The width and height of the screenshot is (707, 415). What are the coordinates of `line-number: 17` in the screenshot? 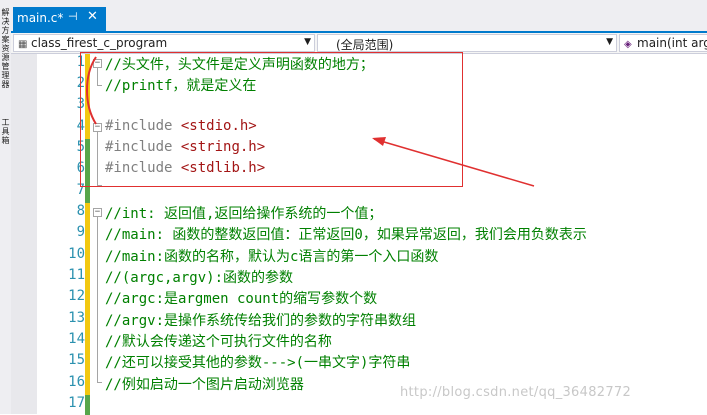 It's located at (76, 403).